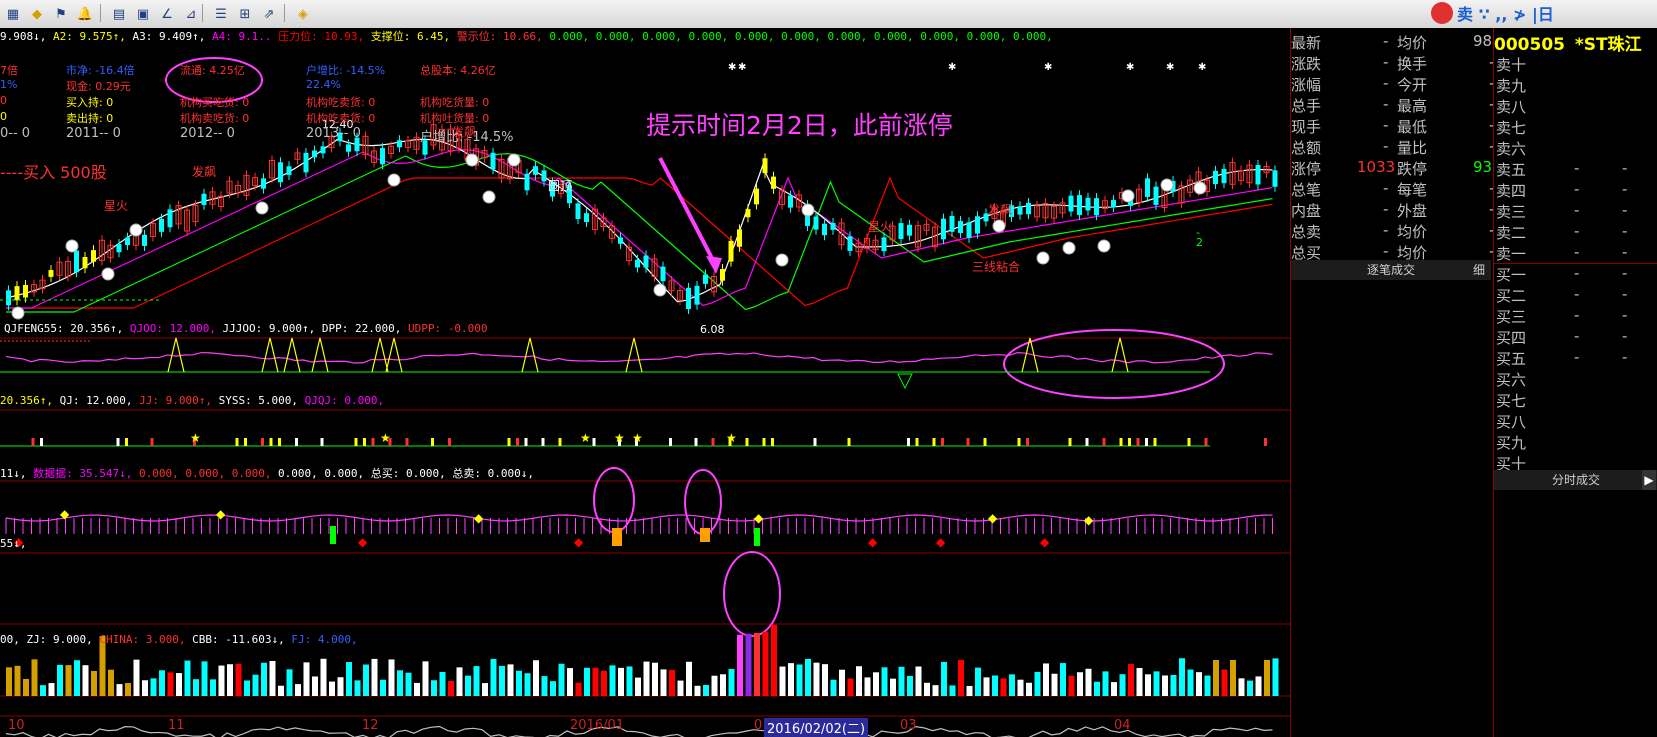  Describe the element at coordinates (1392, 189) in the screenshot. I see `quote-row: 总笔 - 每笔 -` at that location.